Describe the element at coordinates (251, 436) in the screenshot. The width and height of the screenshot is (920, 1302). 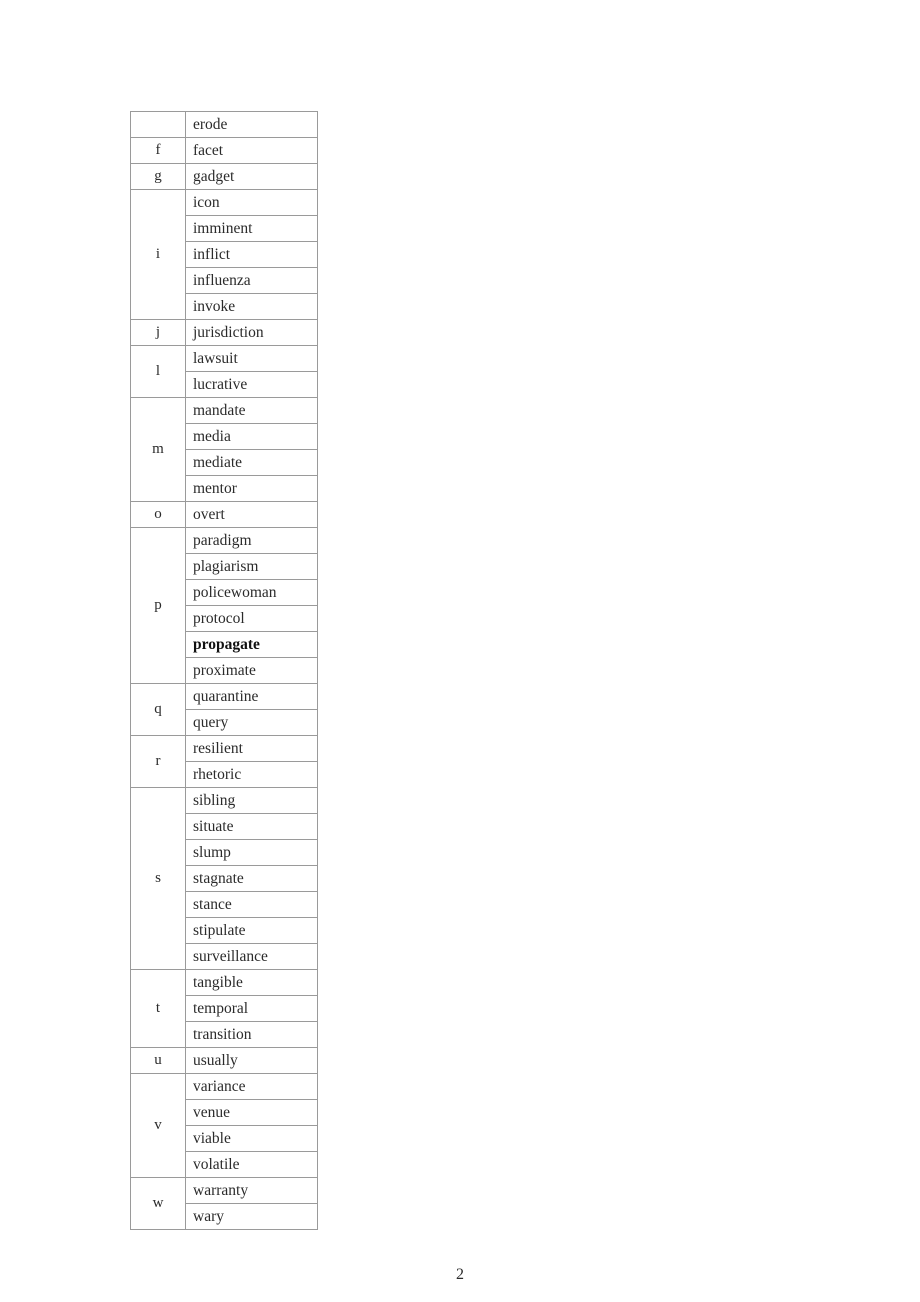
I see `word-cell: media` at that location.